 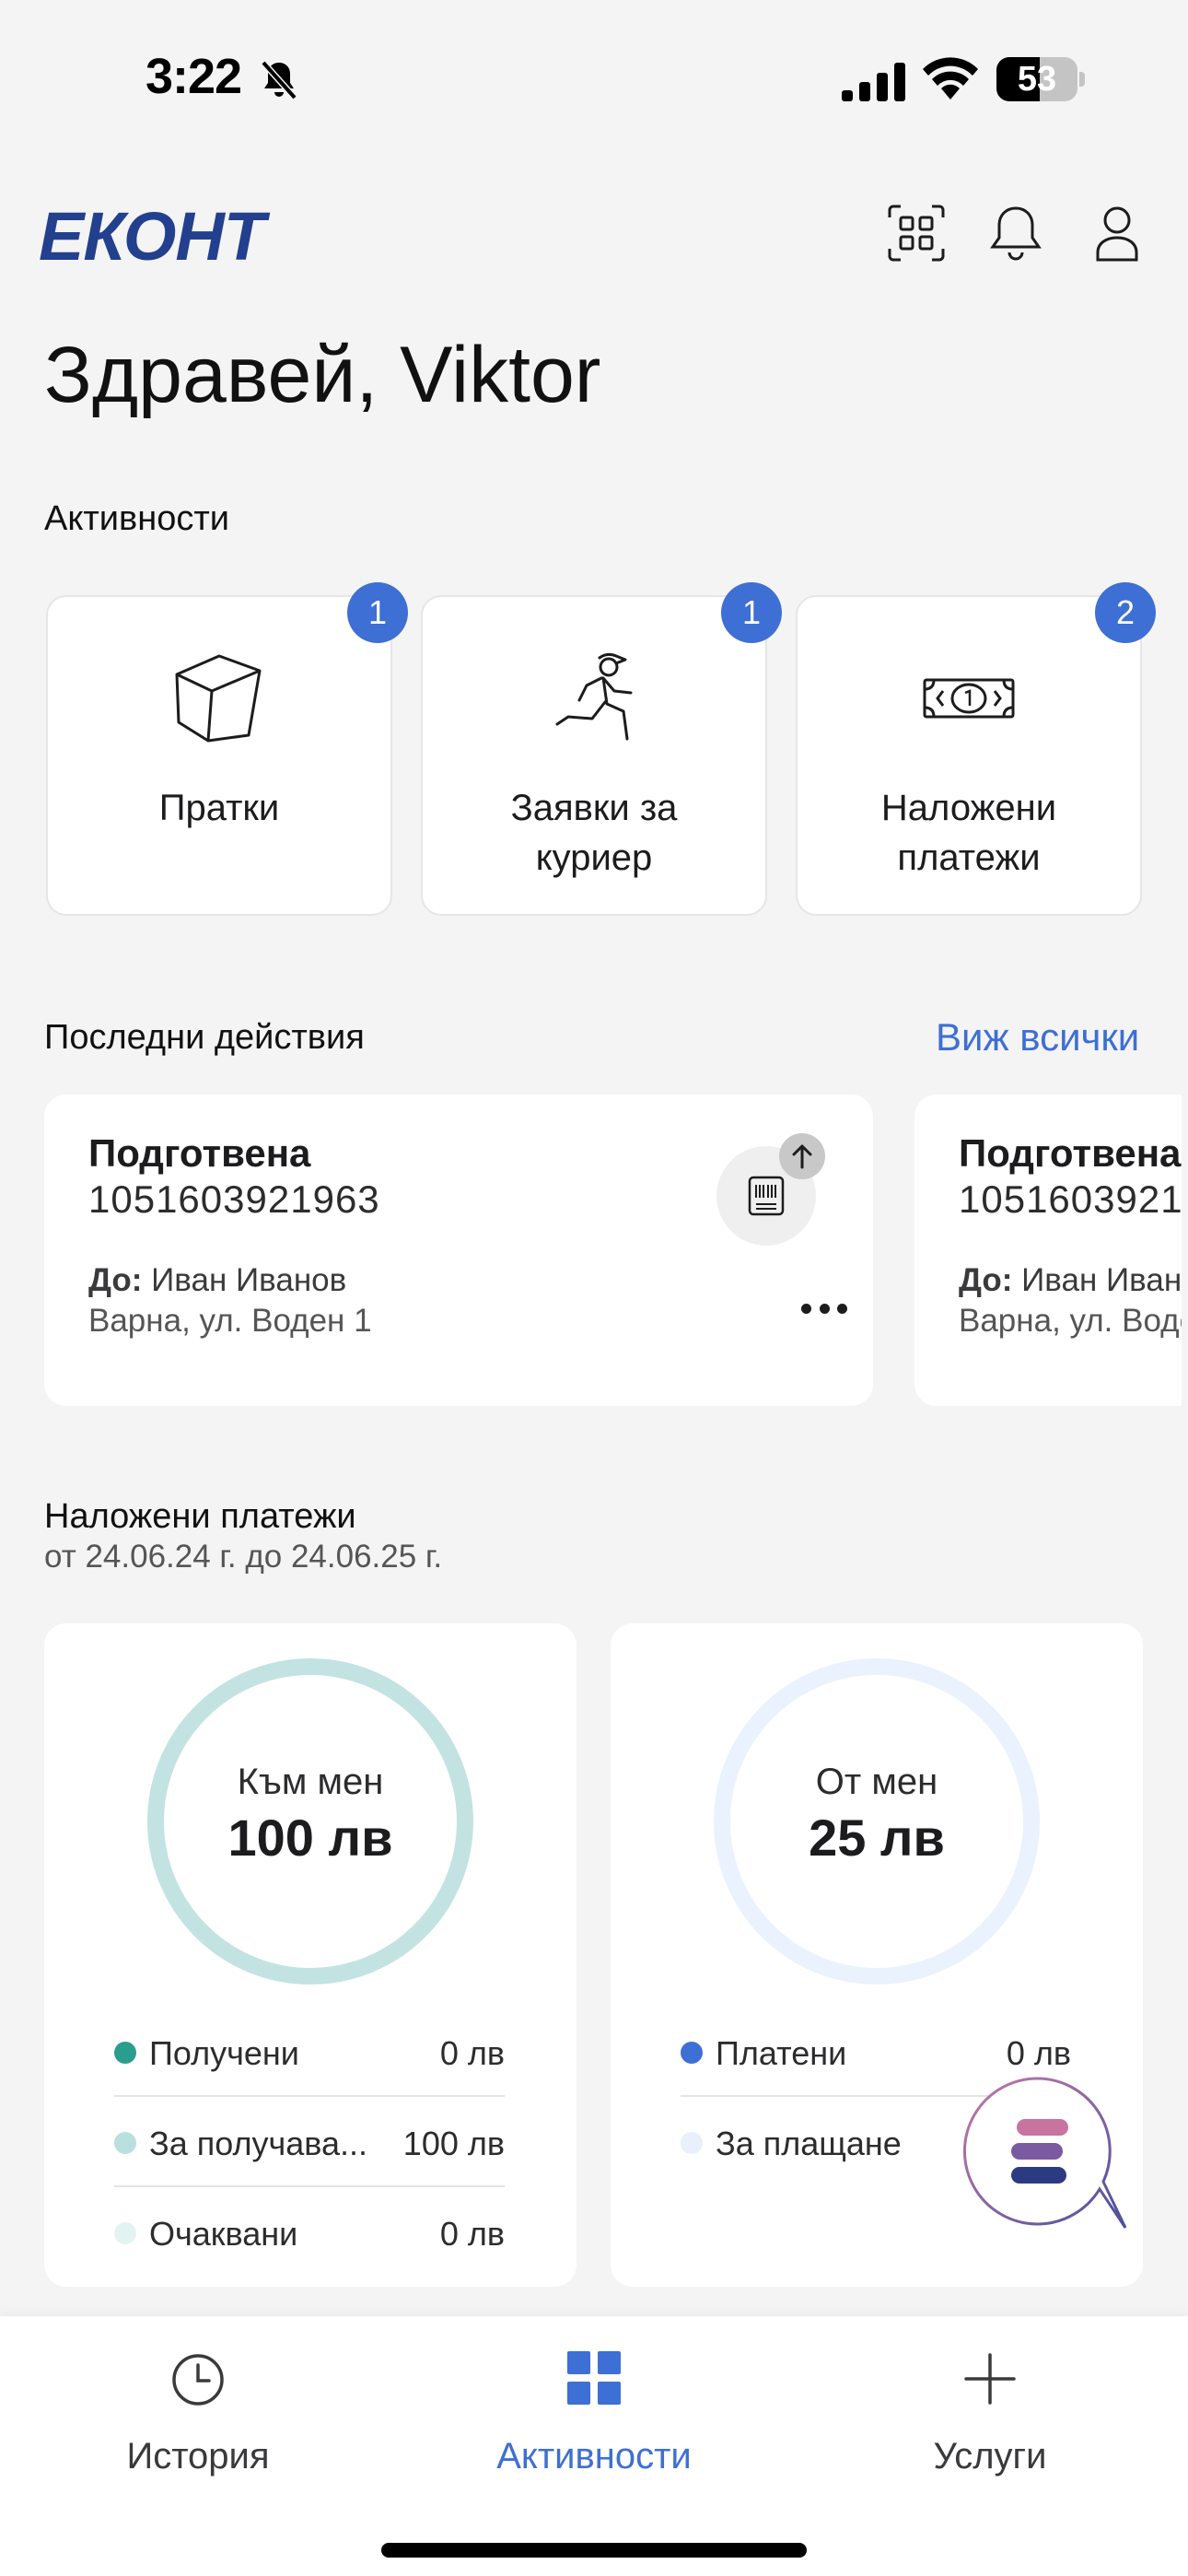 I want to click on nav-label: Услуги, so click(x=990, y=2456).